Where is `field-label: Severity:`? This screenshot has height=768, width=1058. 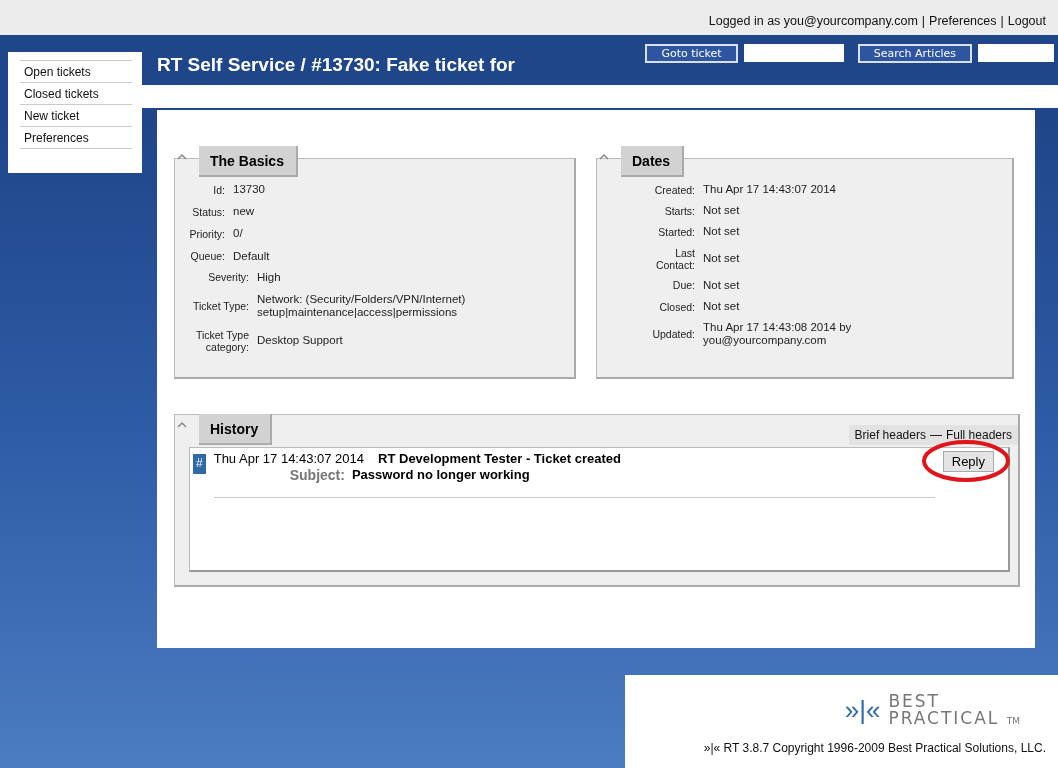 field-label: Severity: is located at coordinates (228, 277).